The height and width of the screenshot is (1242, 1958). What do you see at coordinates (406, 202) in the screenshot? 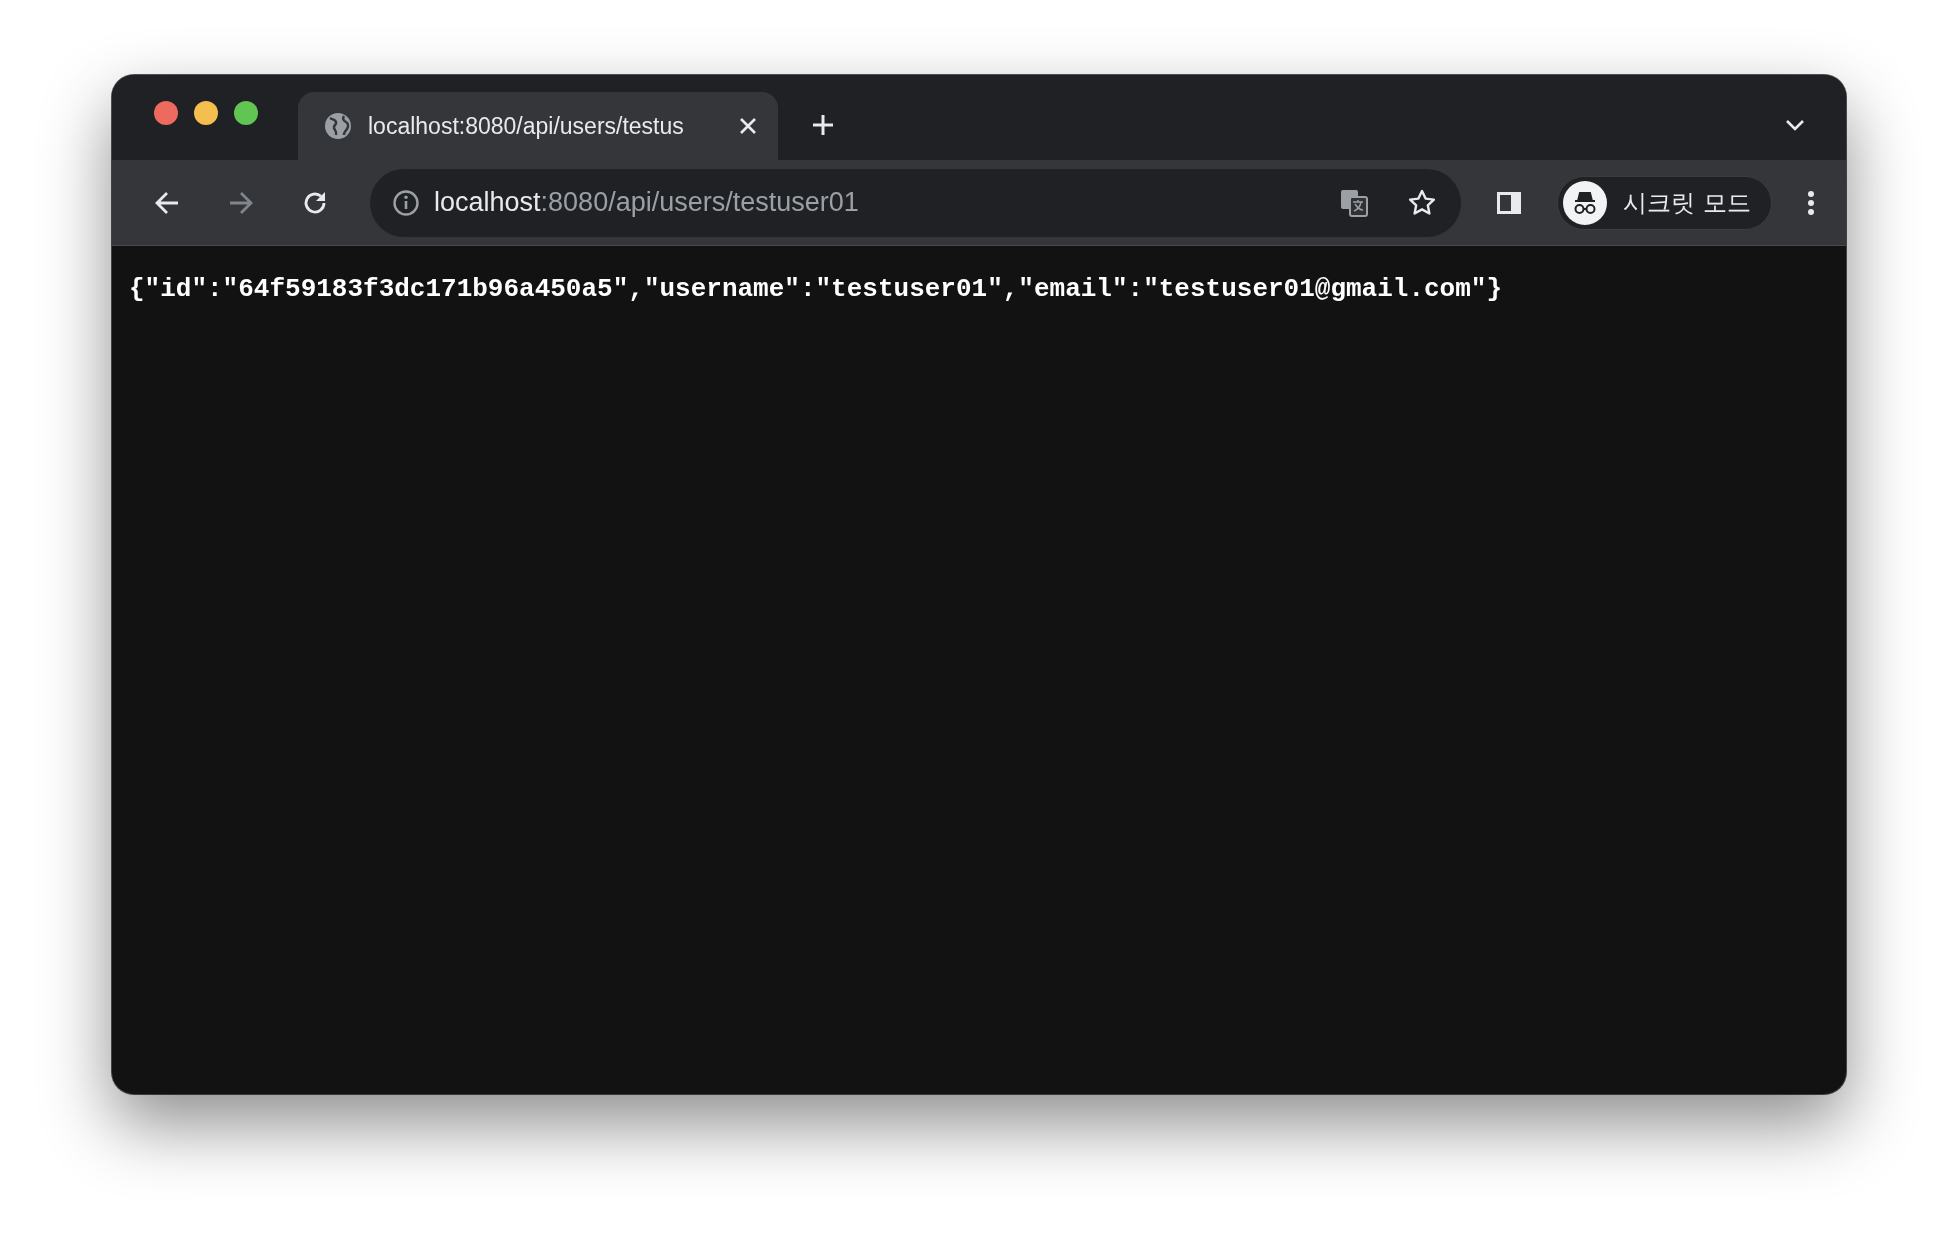
I see `info-icon` at bounding box center [406, 202].